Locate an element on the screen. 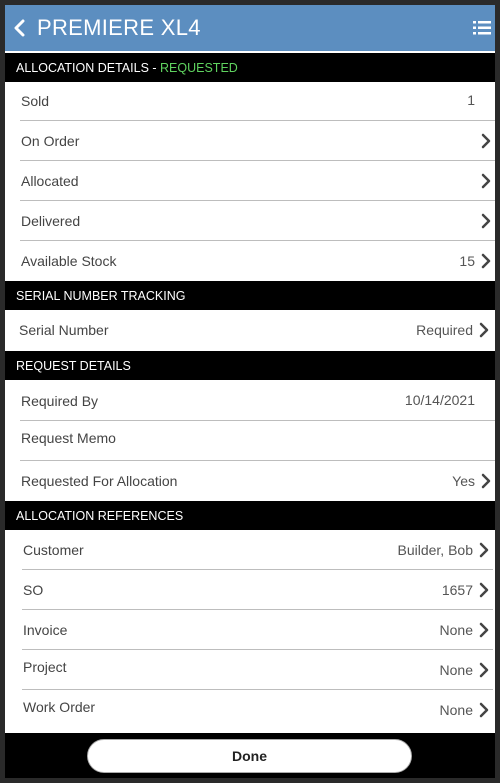 This screenshot has width=500, height=783. row-allocated: Allocated is located at coordinates (257, 181).